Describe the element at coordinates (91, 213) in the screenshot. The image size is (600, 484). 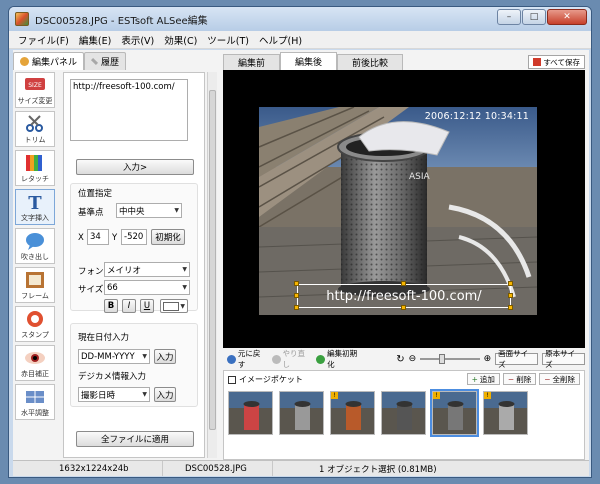
I see `base-point-label: 基準点` at that location.